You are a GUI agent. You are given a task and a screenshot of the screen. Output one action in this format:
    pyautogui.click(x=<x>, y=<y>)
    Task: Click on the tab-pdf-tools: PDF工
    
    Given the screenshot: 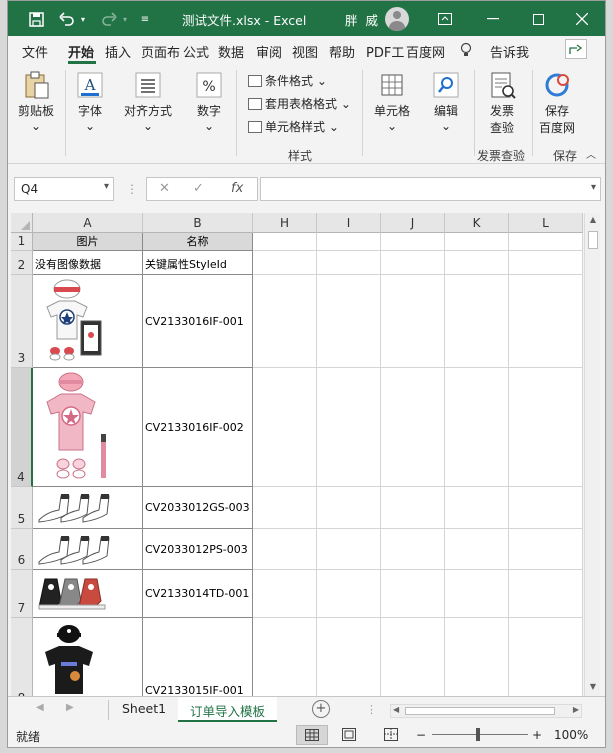 What is the action you would take?
    pyautogui.click(x=385, y=51)
    